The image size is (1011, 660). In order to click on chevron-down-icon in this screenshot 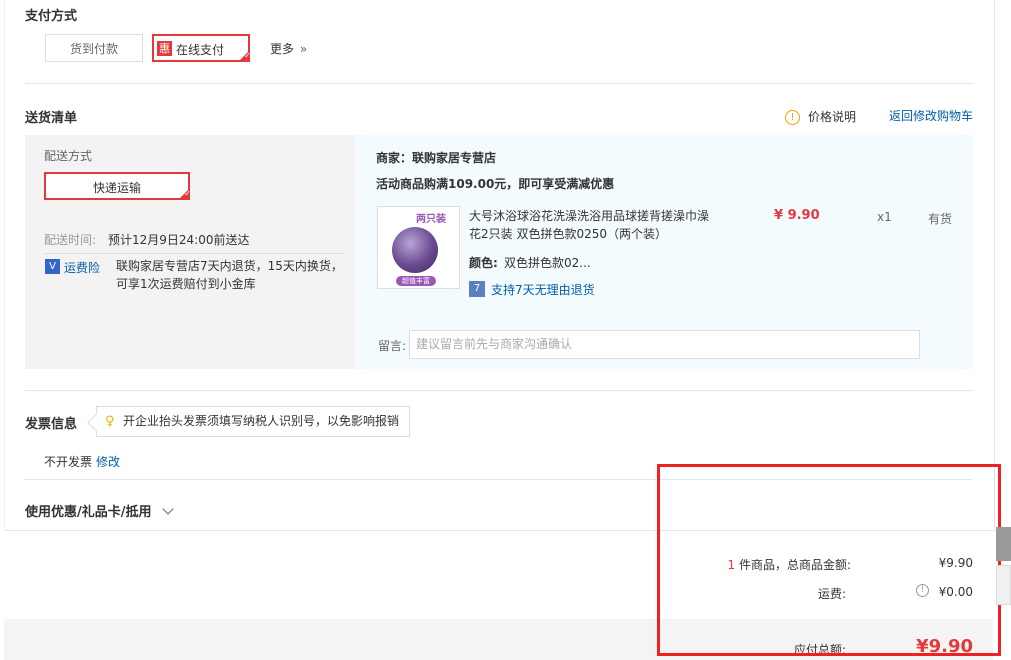, I will do `click(168, 509)`.